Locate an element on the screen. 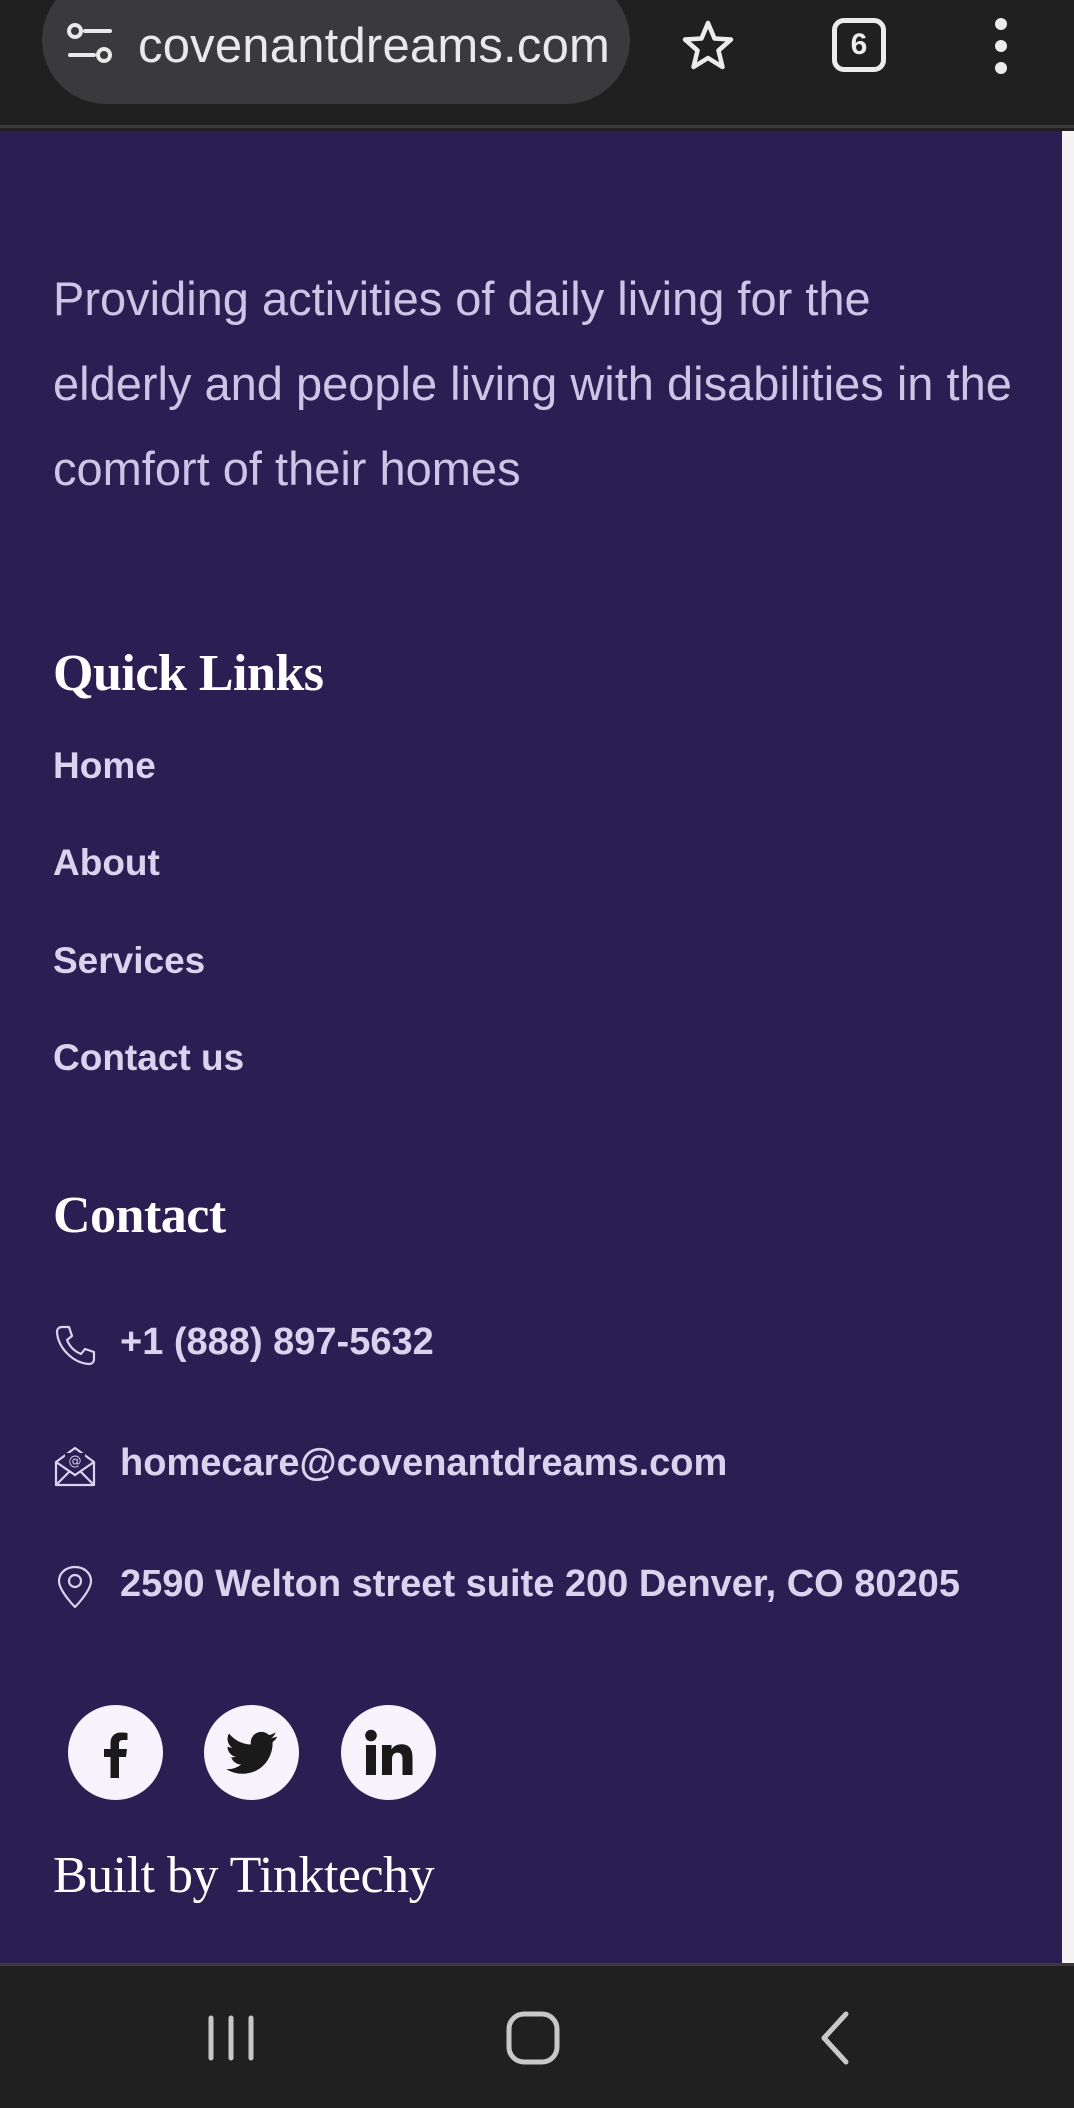  linkedin-icon is located at coordinates (388, 1752).